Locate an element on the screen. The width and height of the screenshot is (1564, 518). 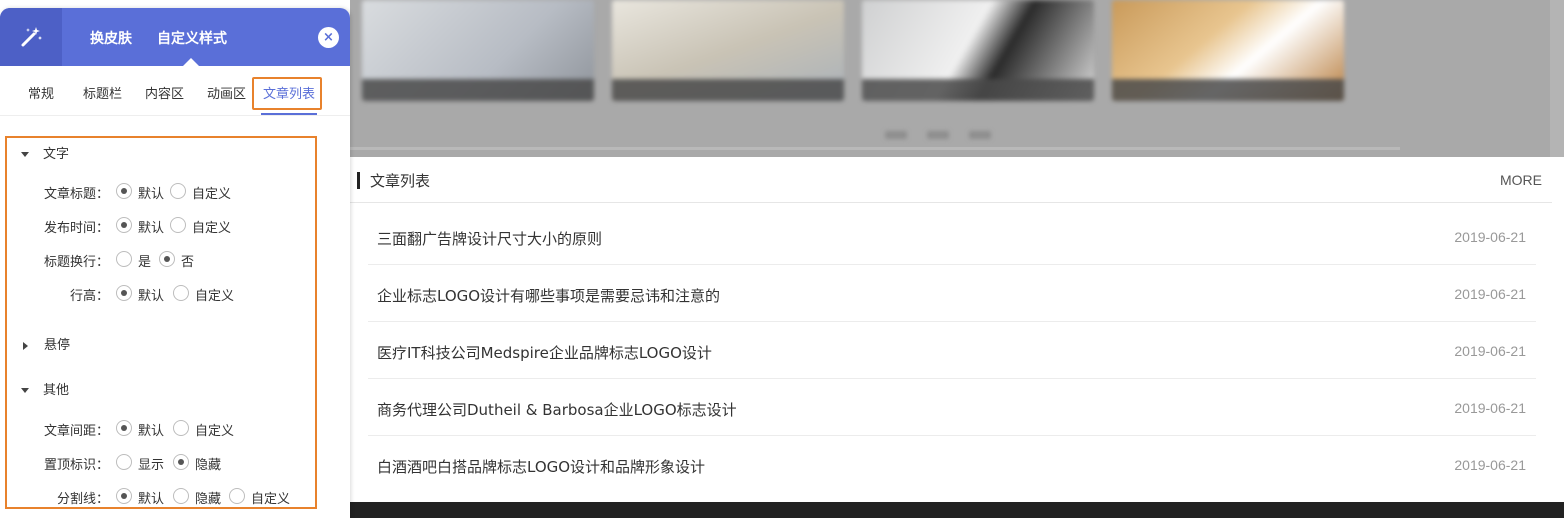
active-subtab-underline is located at coordinates (289, 114).